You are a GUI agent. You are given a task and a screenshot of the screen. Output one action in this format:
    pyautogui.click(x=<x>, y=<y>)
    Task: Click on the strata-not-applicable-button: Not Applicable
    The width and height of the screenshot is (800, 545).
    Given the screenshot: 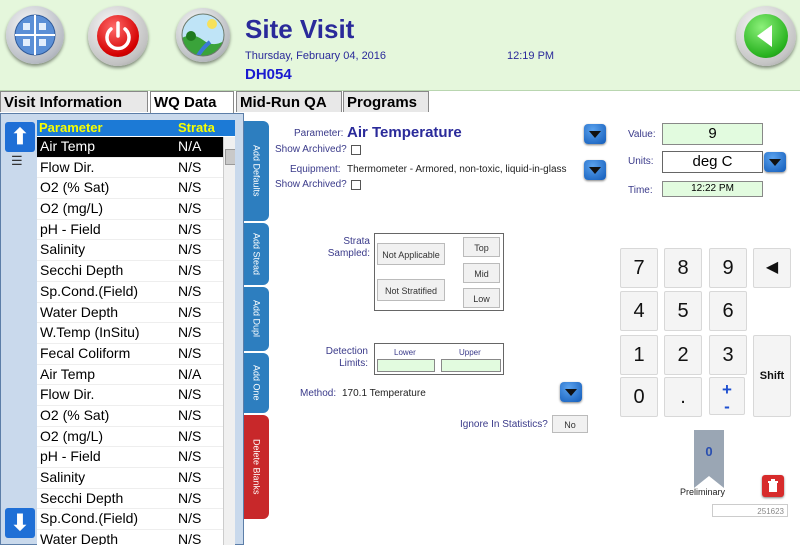 What is the action you would take?
    pyautogui.click(x=411, y=254)
    